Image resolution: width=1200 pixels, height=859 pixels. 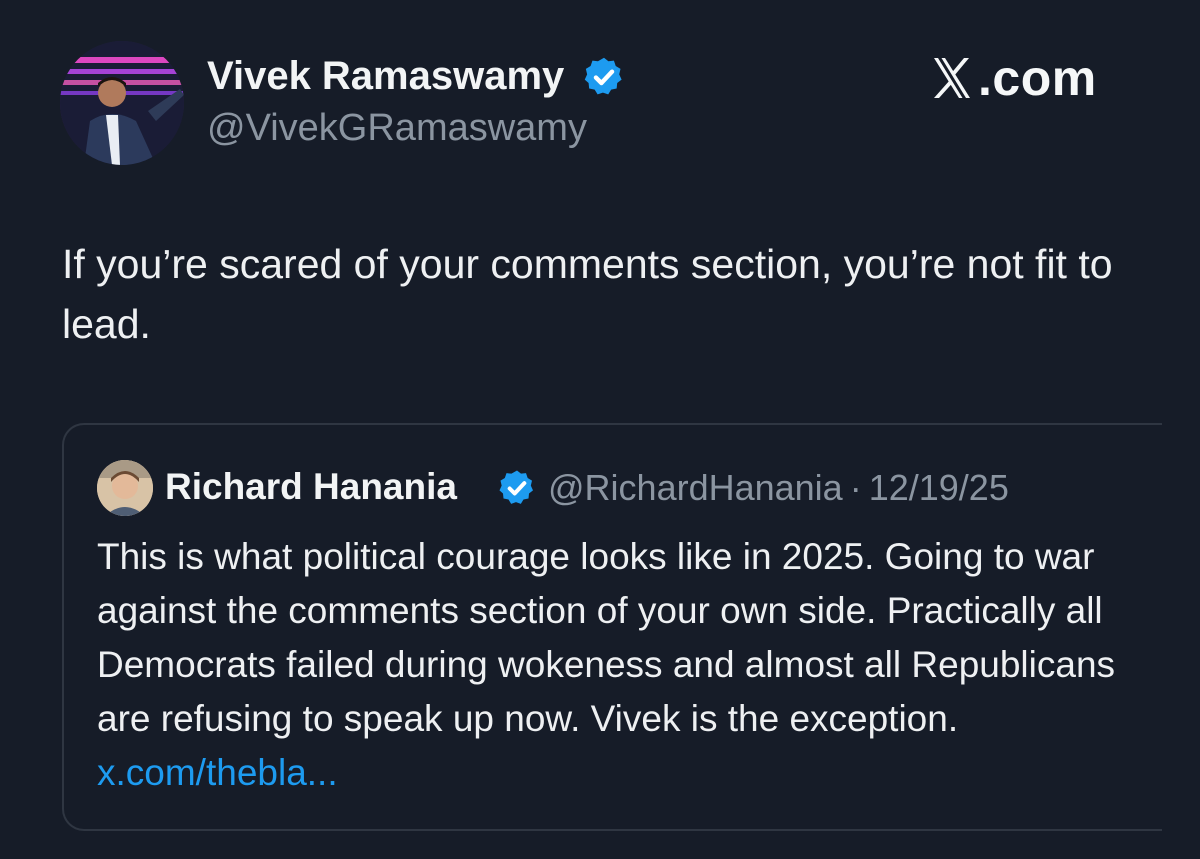 What do you see at coordinates (516, 487) in the screenshot?
I see `quoted-verified-badge-icon` at bounding box center [516, 487].